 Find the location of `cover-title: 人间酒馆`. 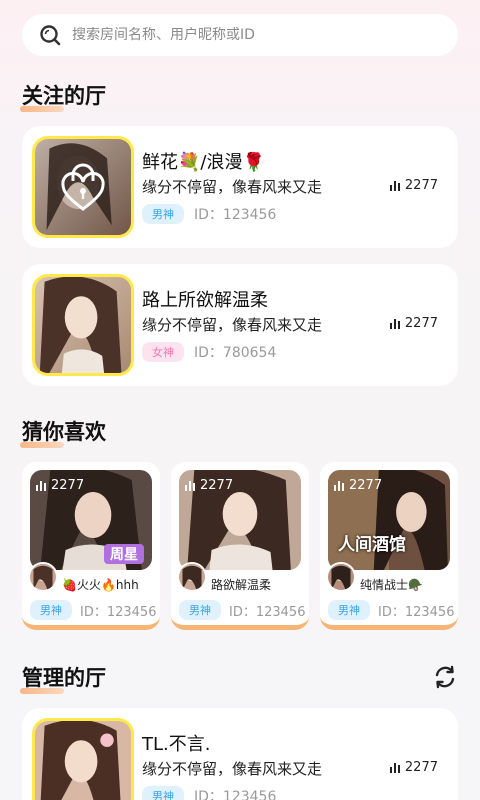

cover-title: 人间酒馆 is located at coordinates (372, 545).